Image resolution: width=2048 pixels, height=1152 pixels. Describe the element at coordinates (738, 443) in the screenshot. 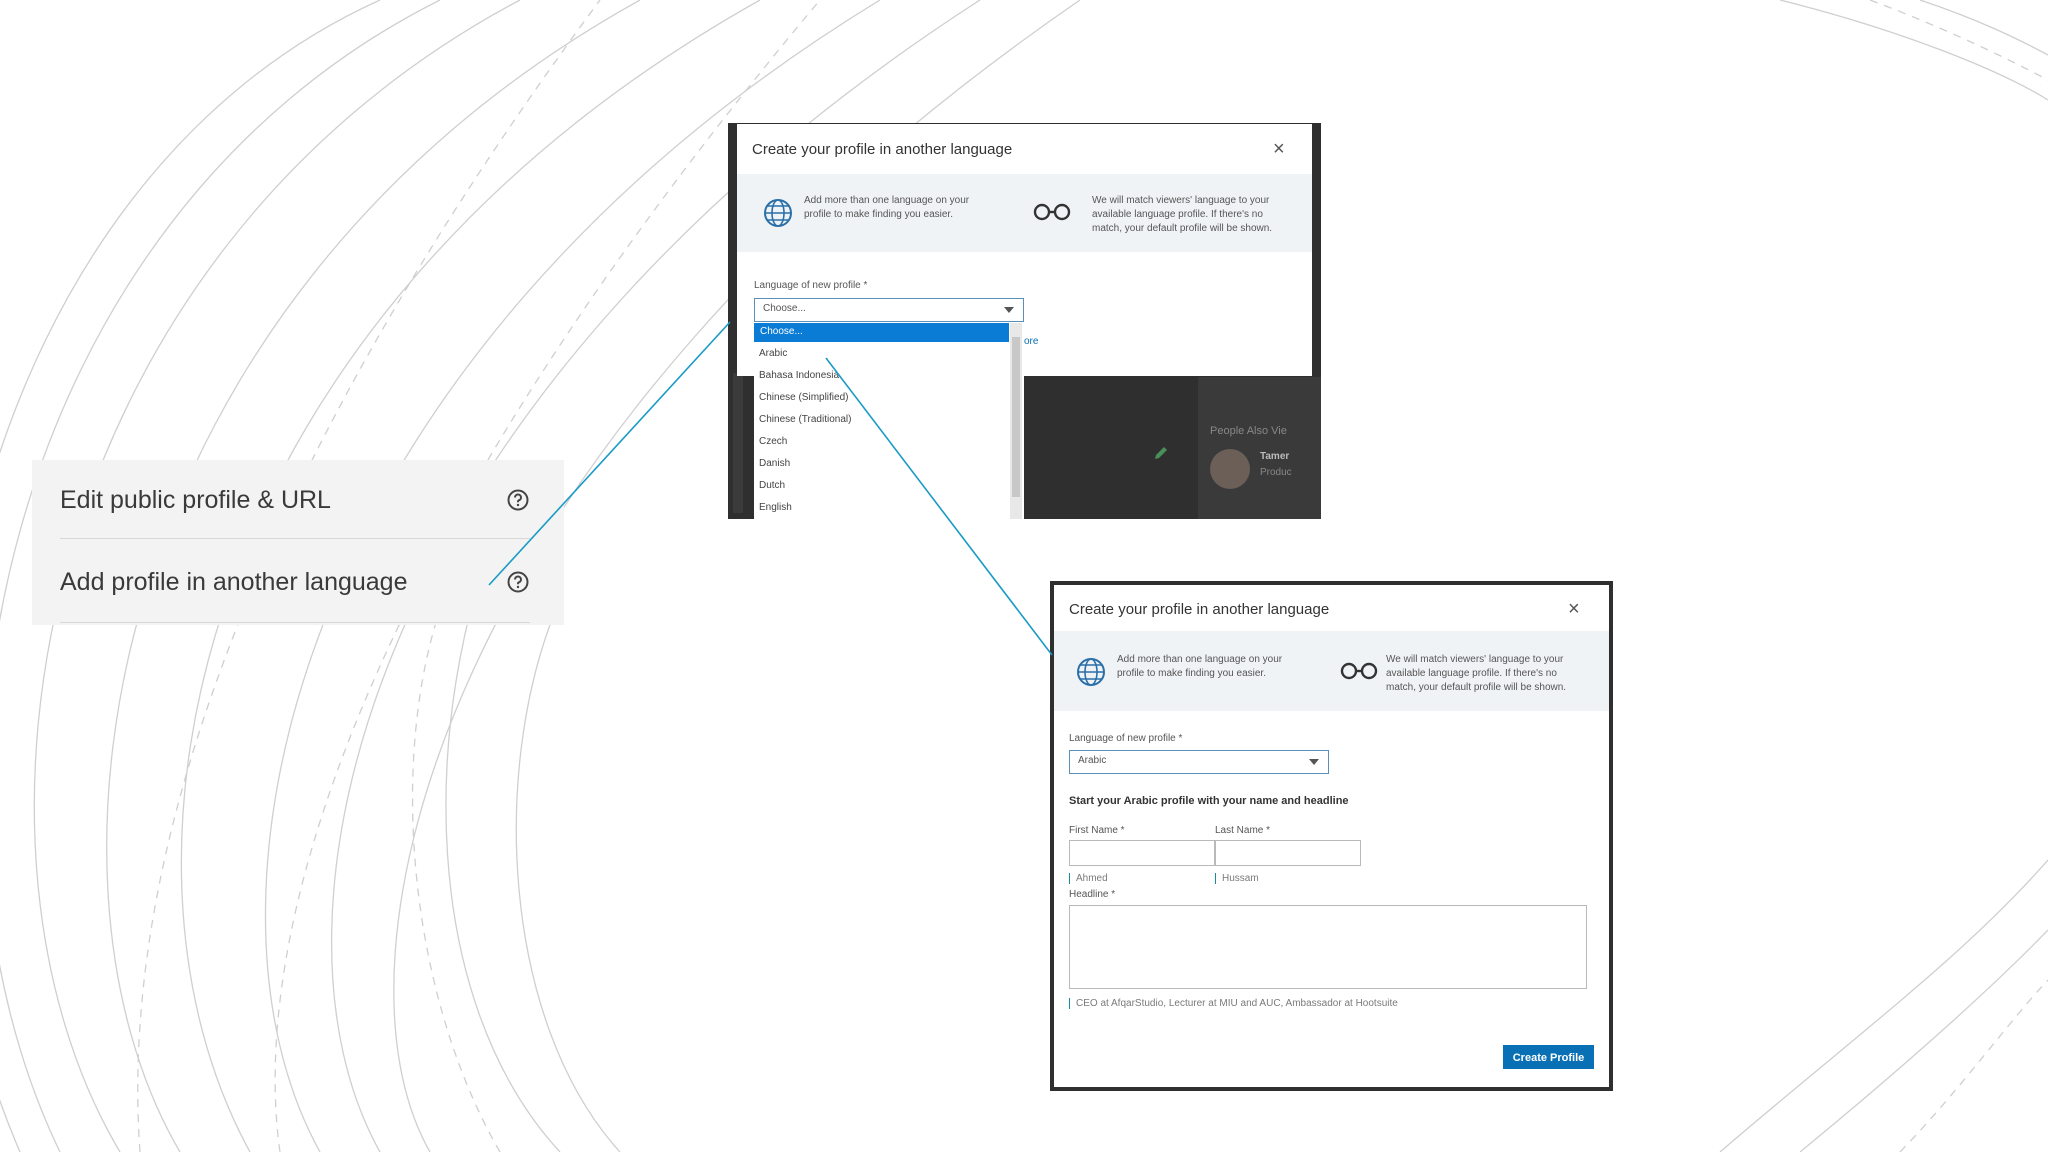

I see `frame-edge` at that location.